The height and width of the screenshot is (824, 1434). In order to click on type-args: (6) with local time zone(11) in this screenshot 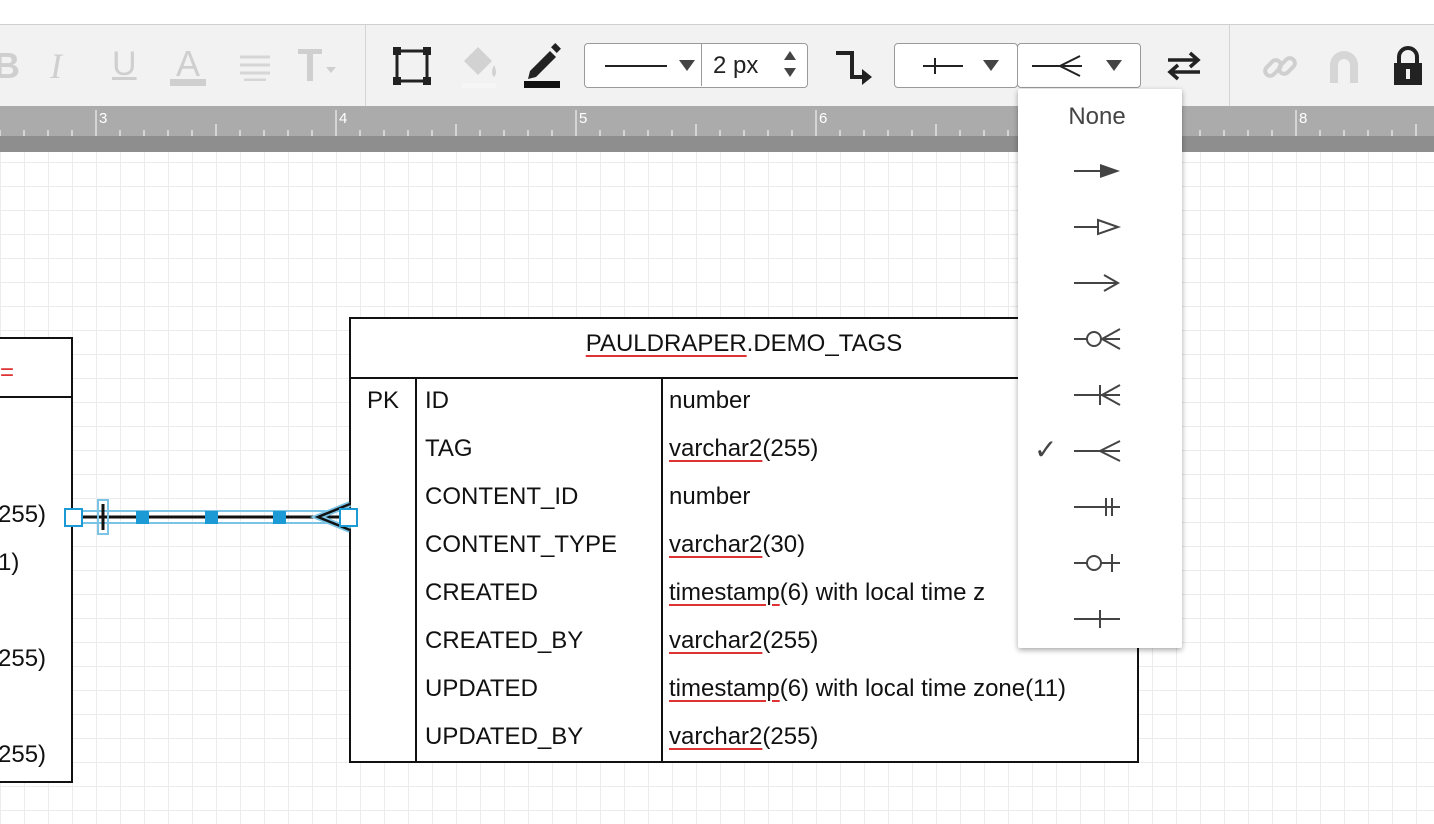, I will do `click(923, 688)`.